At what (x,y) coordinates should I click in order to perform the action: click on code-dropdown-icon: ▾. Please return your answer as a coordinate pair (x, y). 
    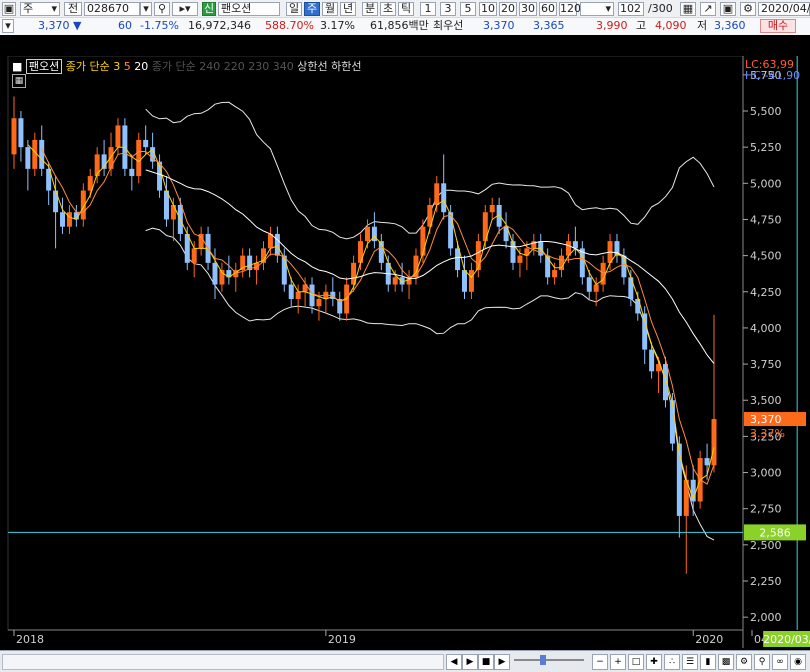
    Looking at the image, I should click on (146, 9).